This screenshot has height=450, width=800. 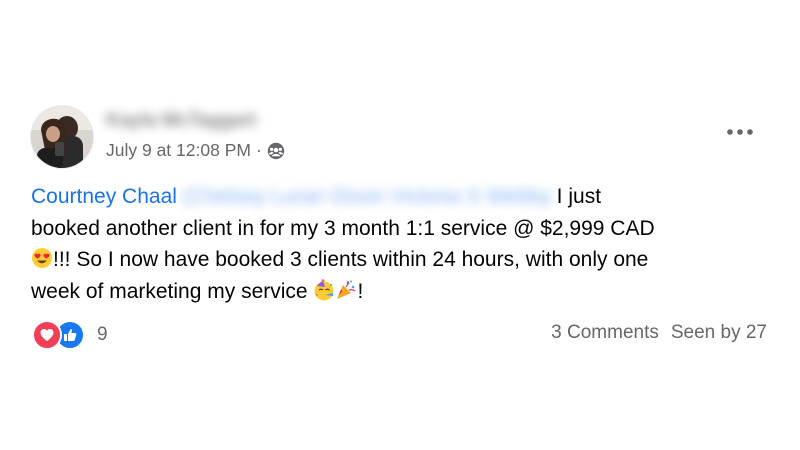 What do you see at coordinates (370, 196) in the screenshot?
I see `tagged-members: Chelsey Luran Dixon Victoria S Webby` at bounding box center [370, 196].